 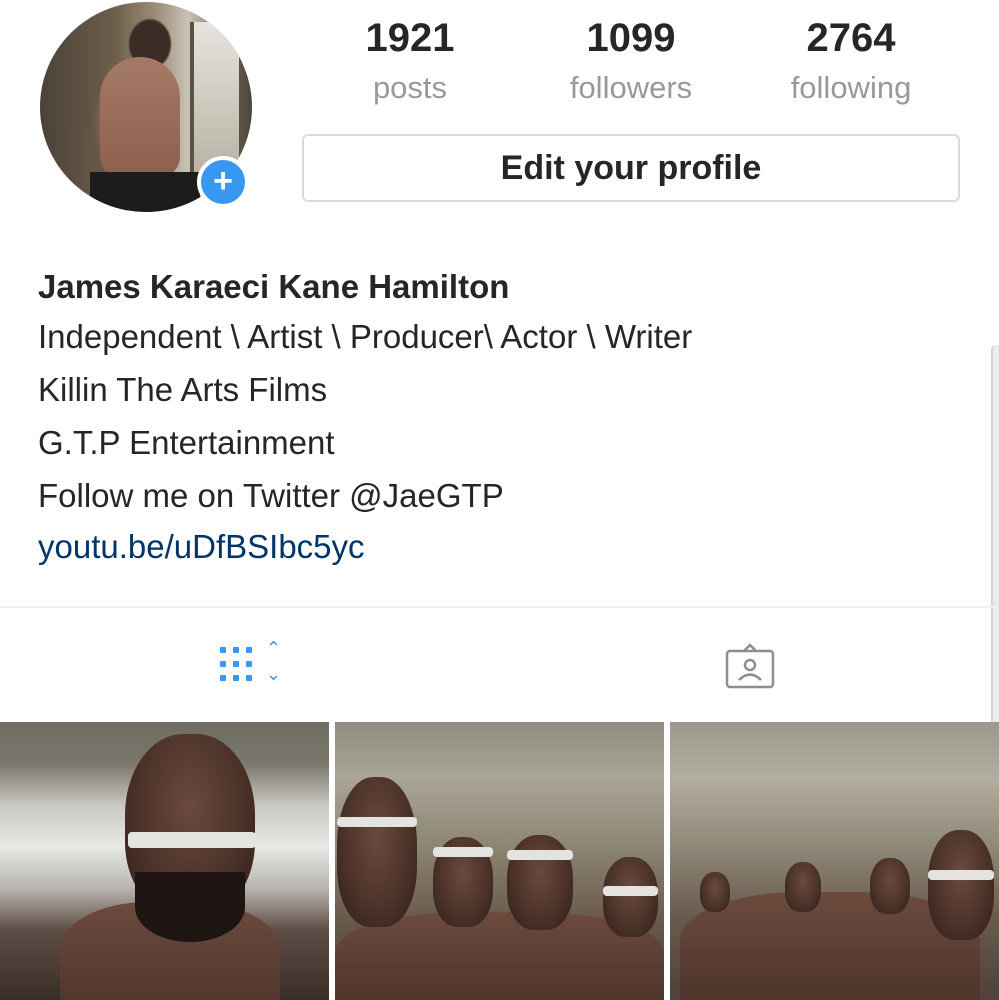 I want to click on grid-view-icon, so click(x=239, y=666).